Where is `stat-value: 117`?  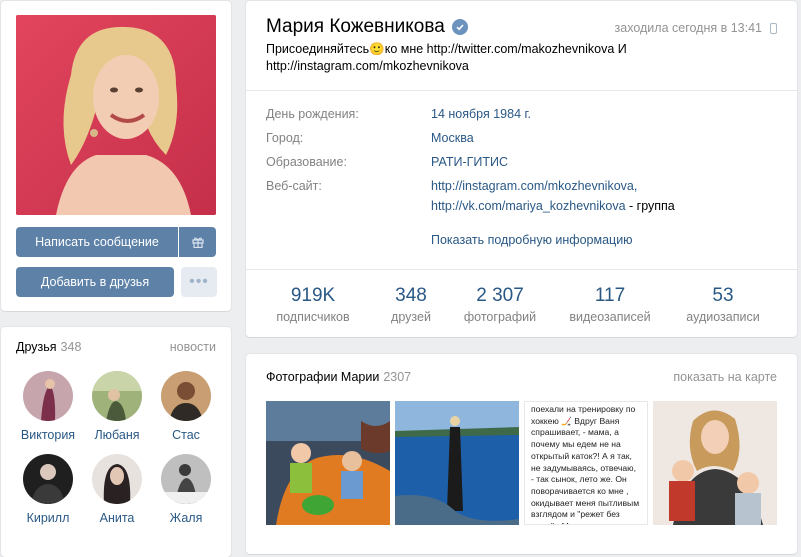
stat-value: 117 is located at coordinates (610, 295).